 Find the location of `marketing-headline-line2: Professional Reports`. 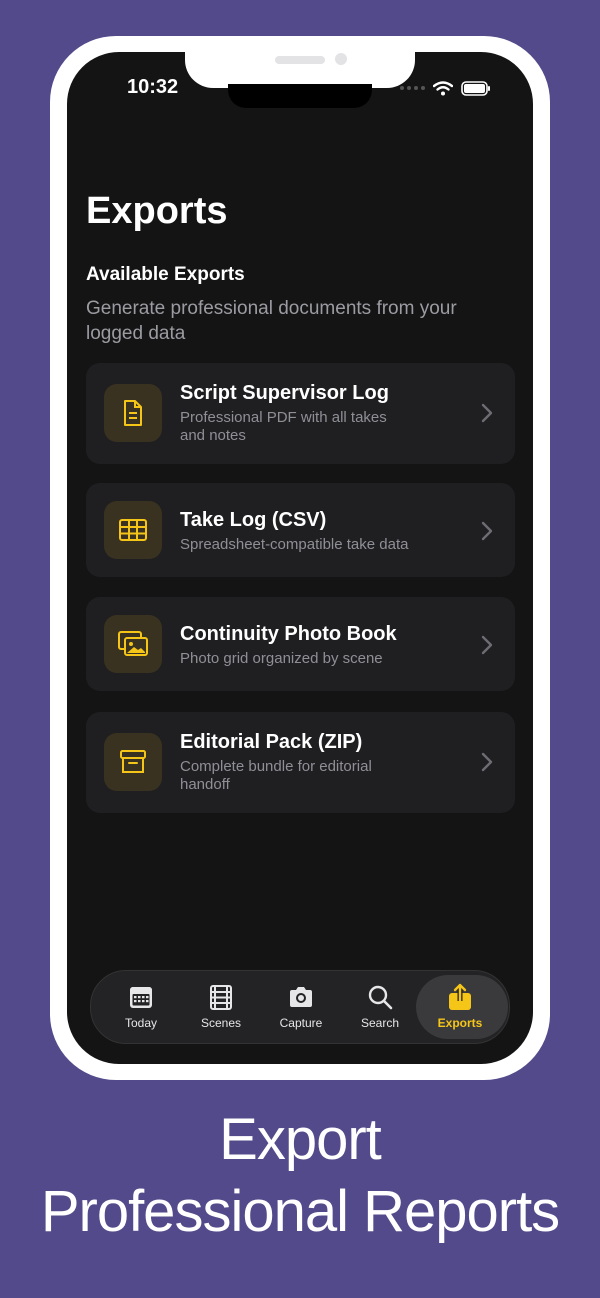

marketing-headline-line2: Professional Reports is located at coordinates (300, 1211).